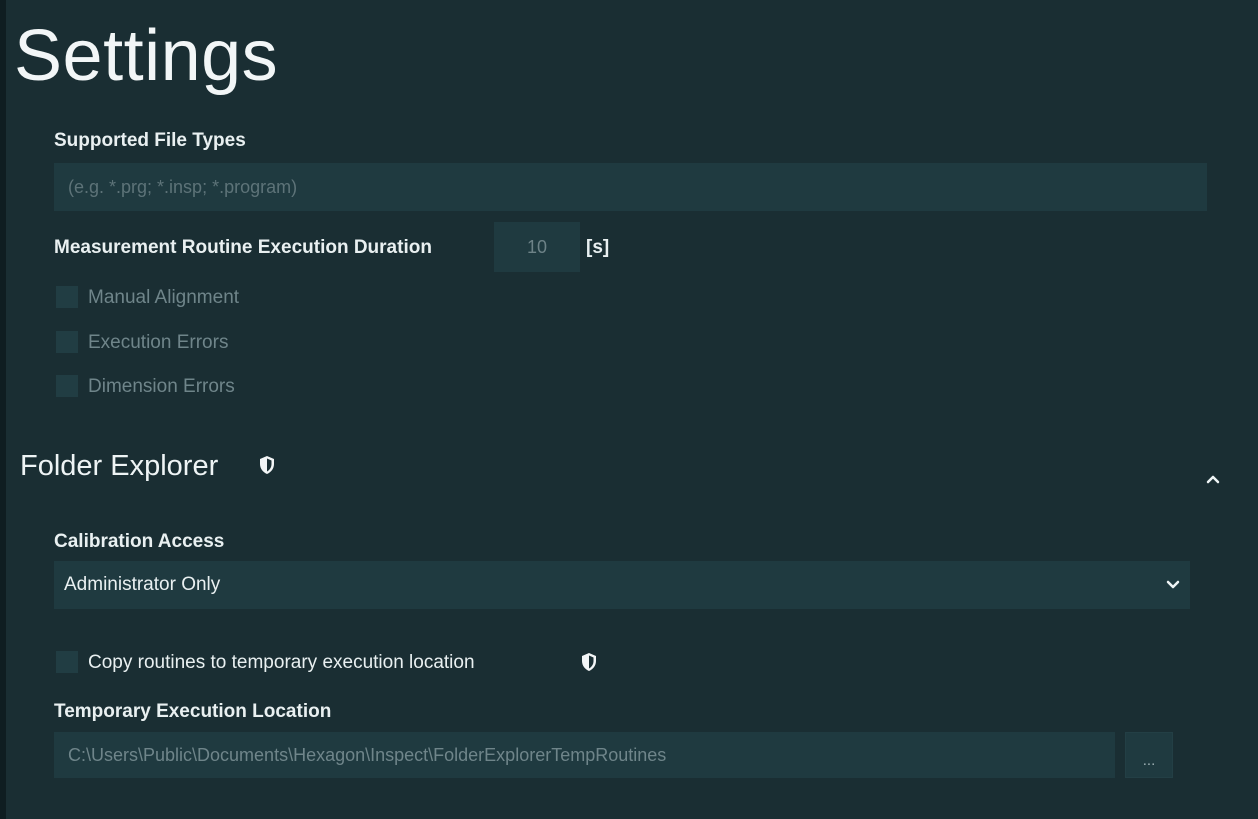  Describe the element at coordinates (67, 662) in the screenshot. I see `copy-routines-checkbox` at that location.